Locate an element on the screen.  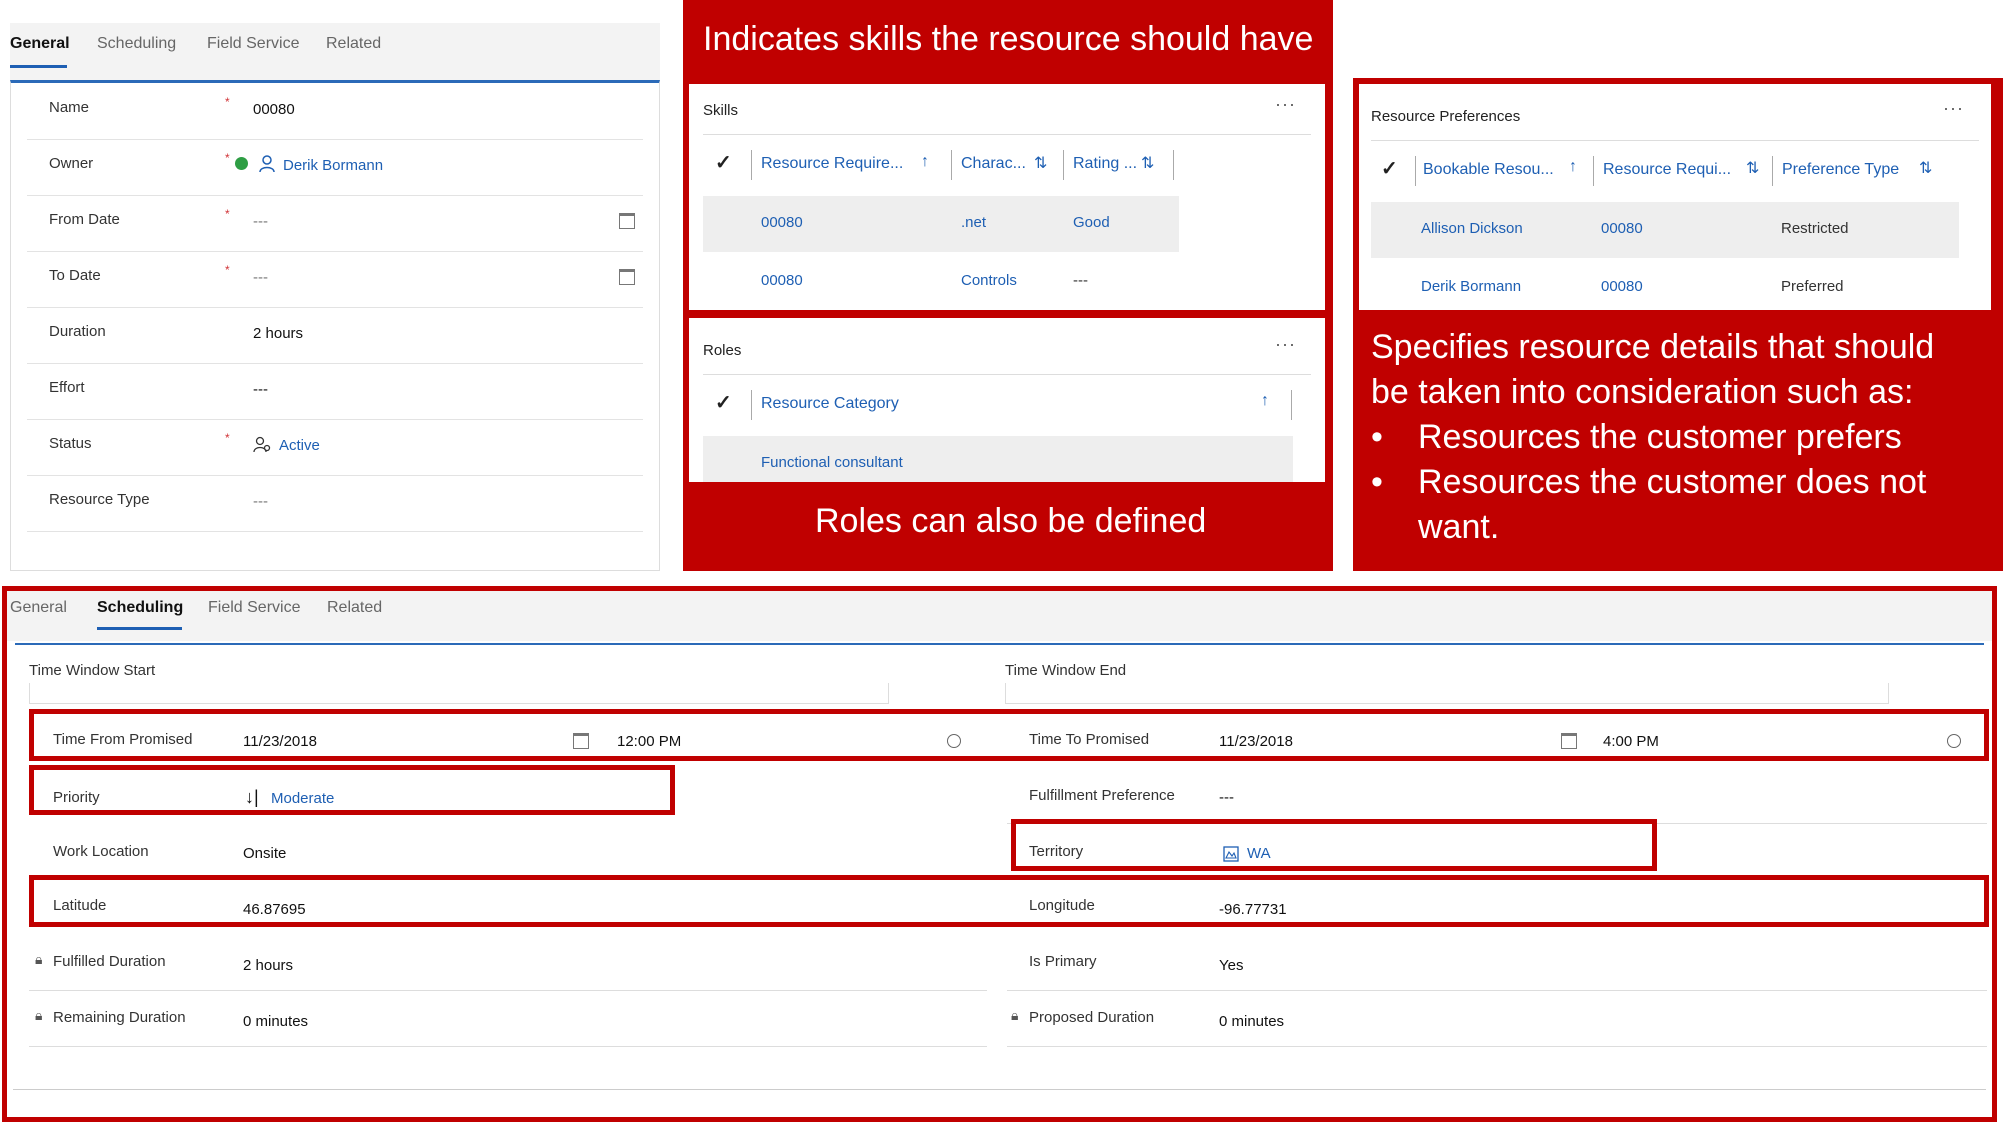
roles-title: Roles is located at coordinates (722, 350).